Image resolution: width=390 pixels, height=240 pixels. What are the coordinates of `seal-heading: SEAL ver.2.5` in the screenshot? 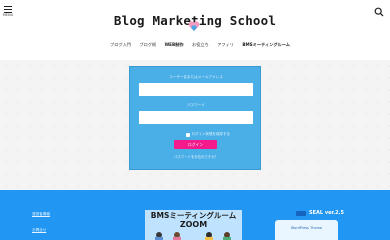 It's located at (320, 213).